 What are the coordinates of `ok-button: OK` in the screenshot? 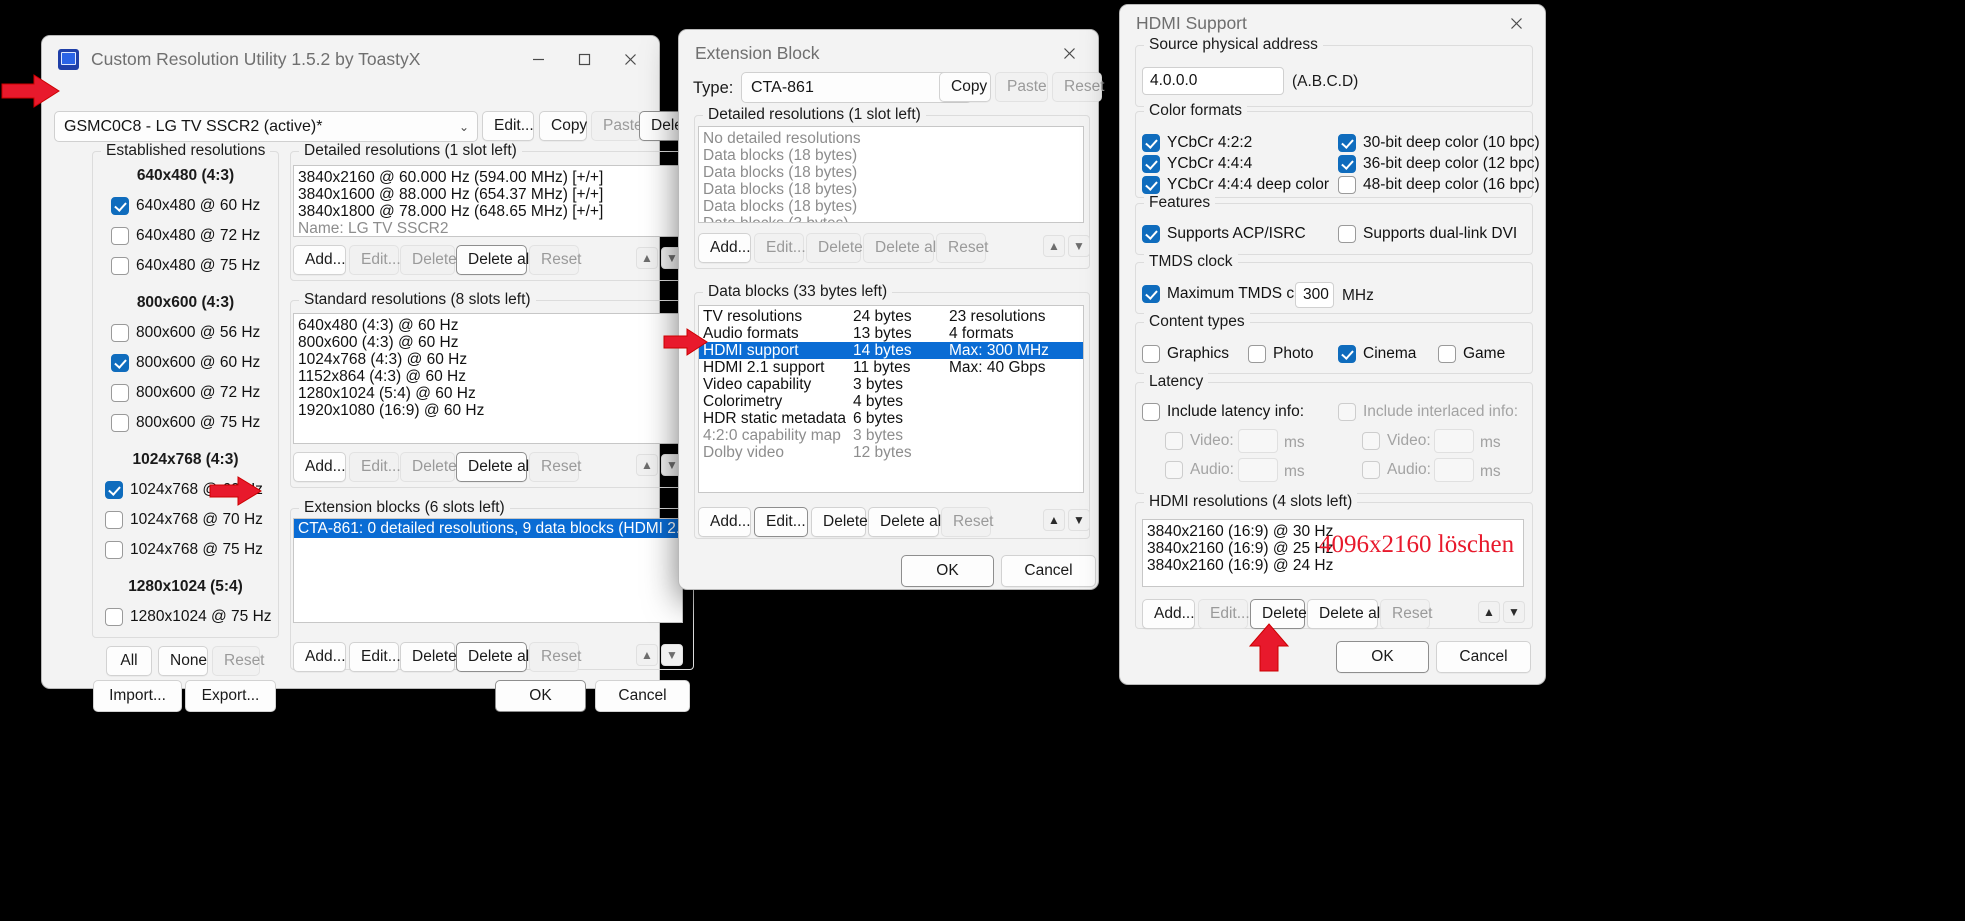 It's located at (540, 696).